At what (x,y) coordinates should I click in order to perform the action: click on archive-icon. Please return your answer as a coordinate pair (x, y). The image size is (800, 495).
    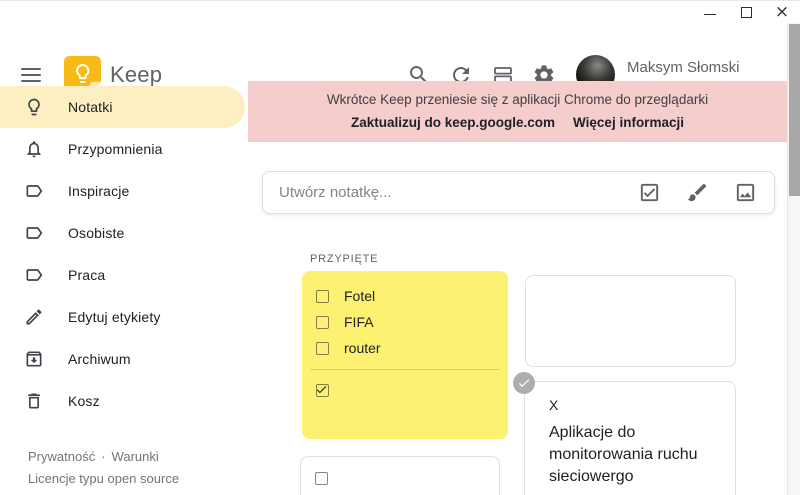
    Looking at the image, I should click on (34, 359).